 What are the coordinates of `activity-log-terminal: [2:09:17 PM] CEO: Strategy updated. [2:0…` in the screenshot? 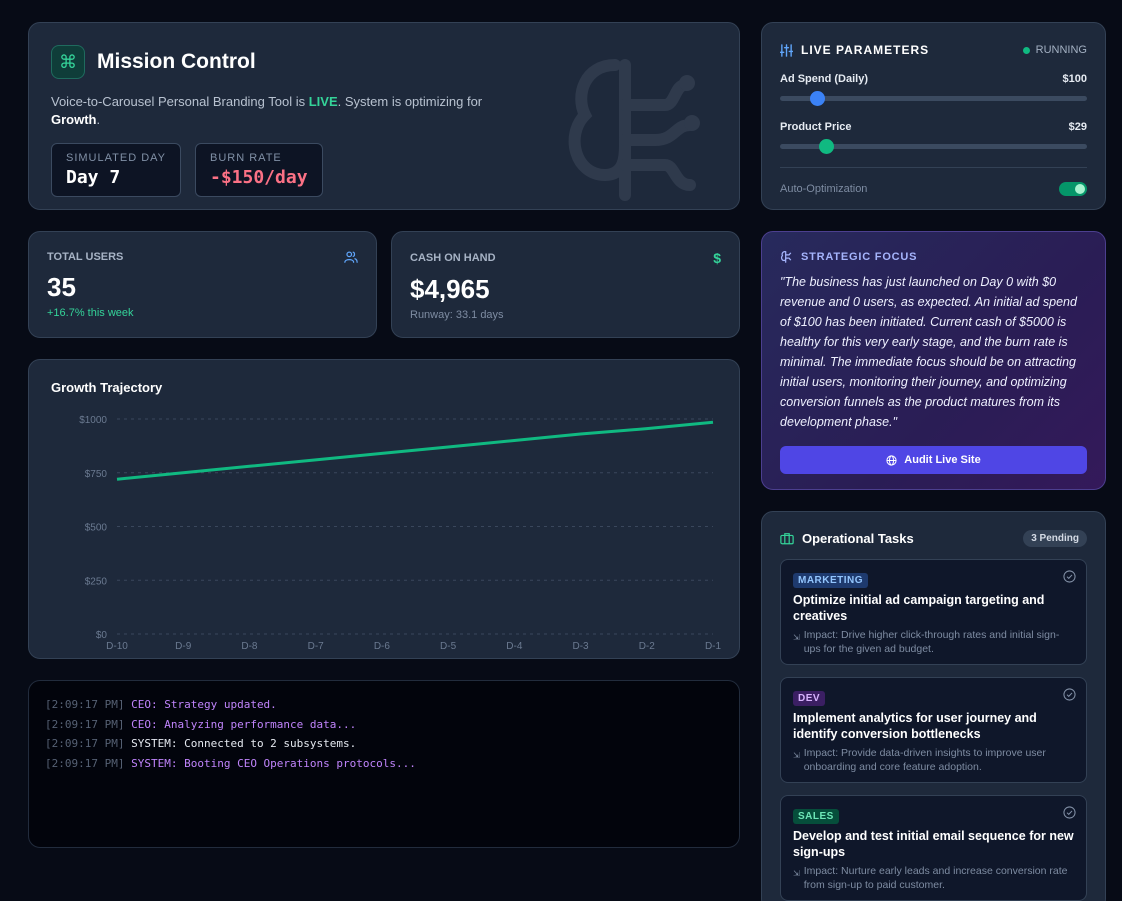 It's located at (384, 764).